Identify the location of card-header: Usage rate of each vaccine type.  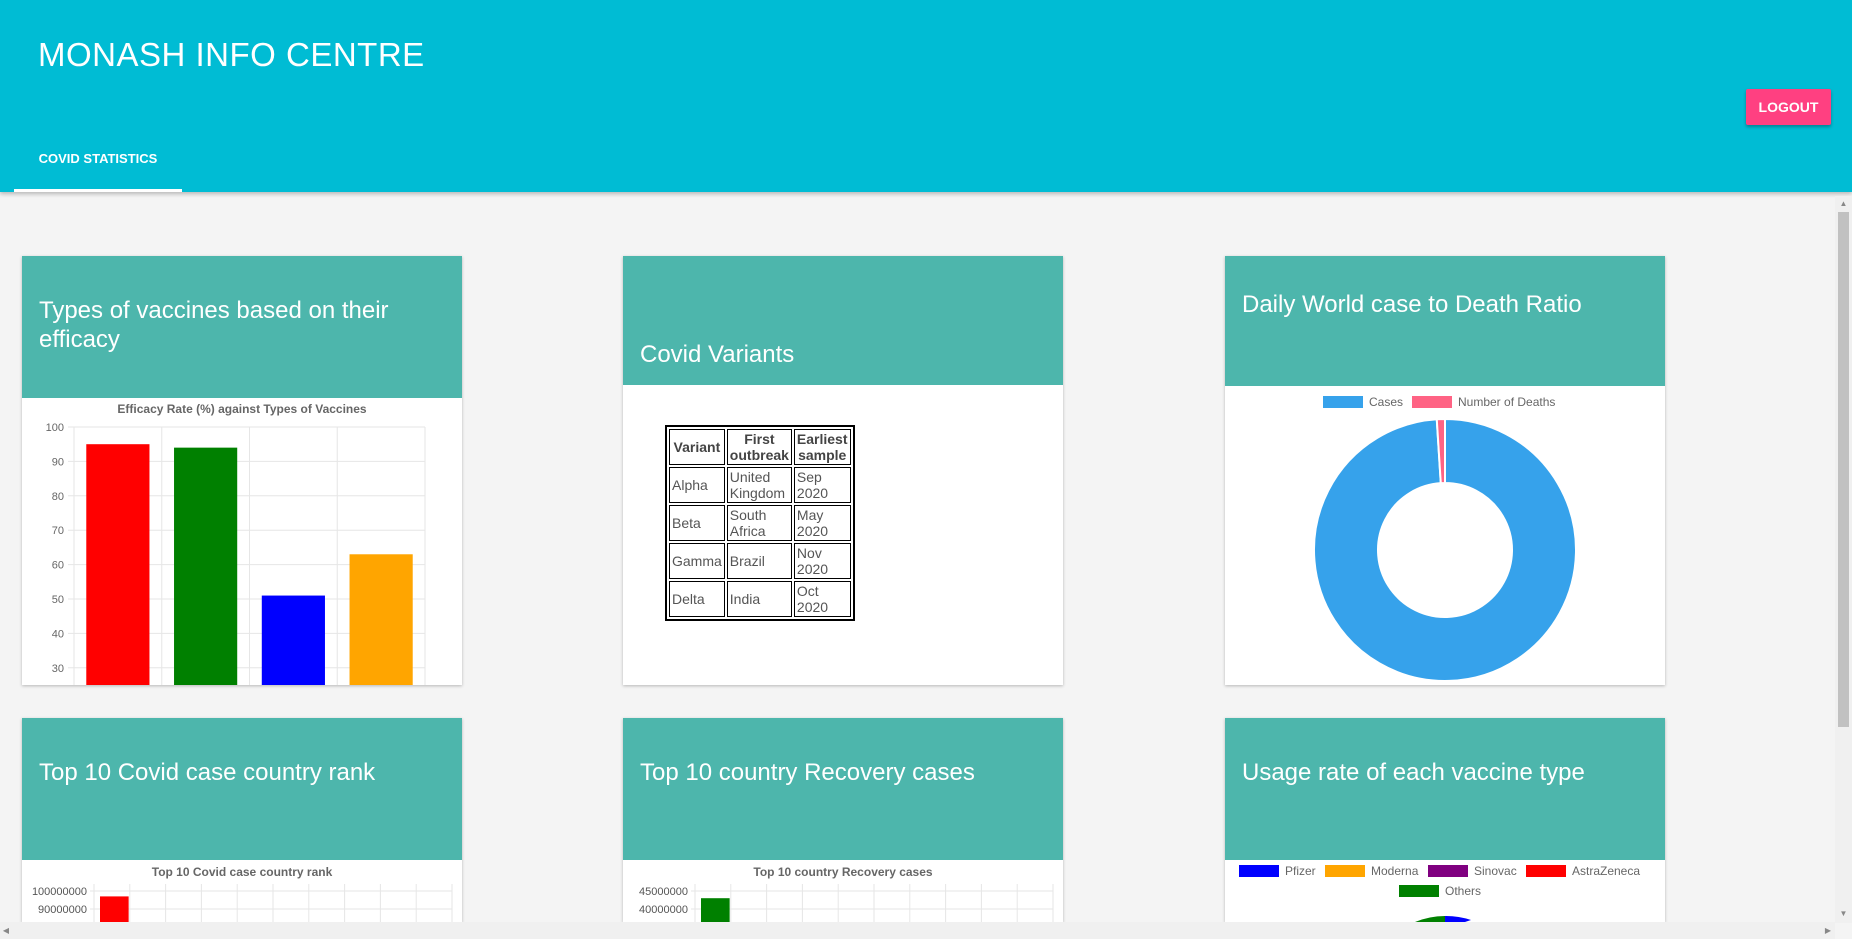
(1445, 789).